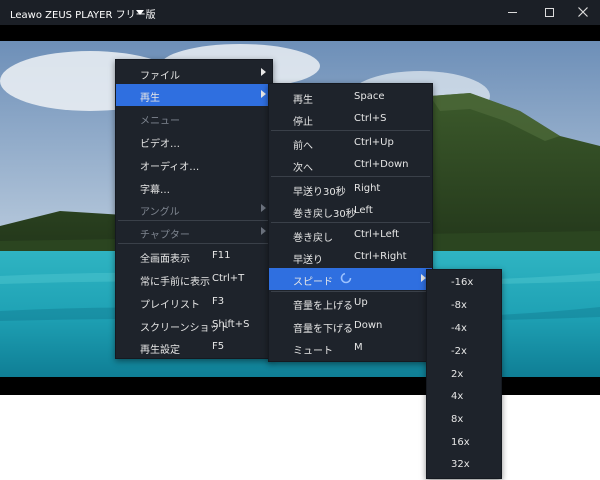 The height and width of the screenshot is (480, 600). I want to click on menu-item-file: ファイル, so click(194, 73).